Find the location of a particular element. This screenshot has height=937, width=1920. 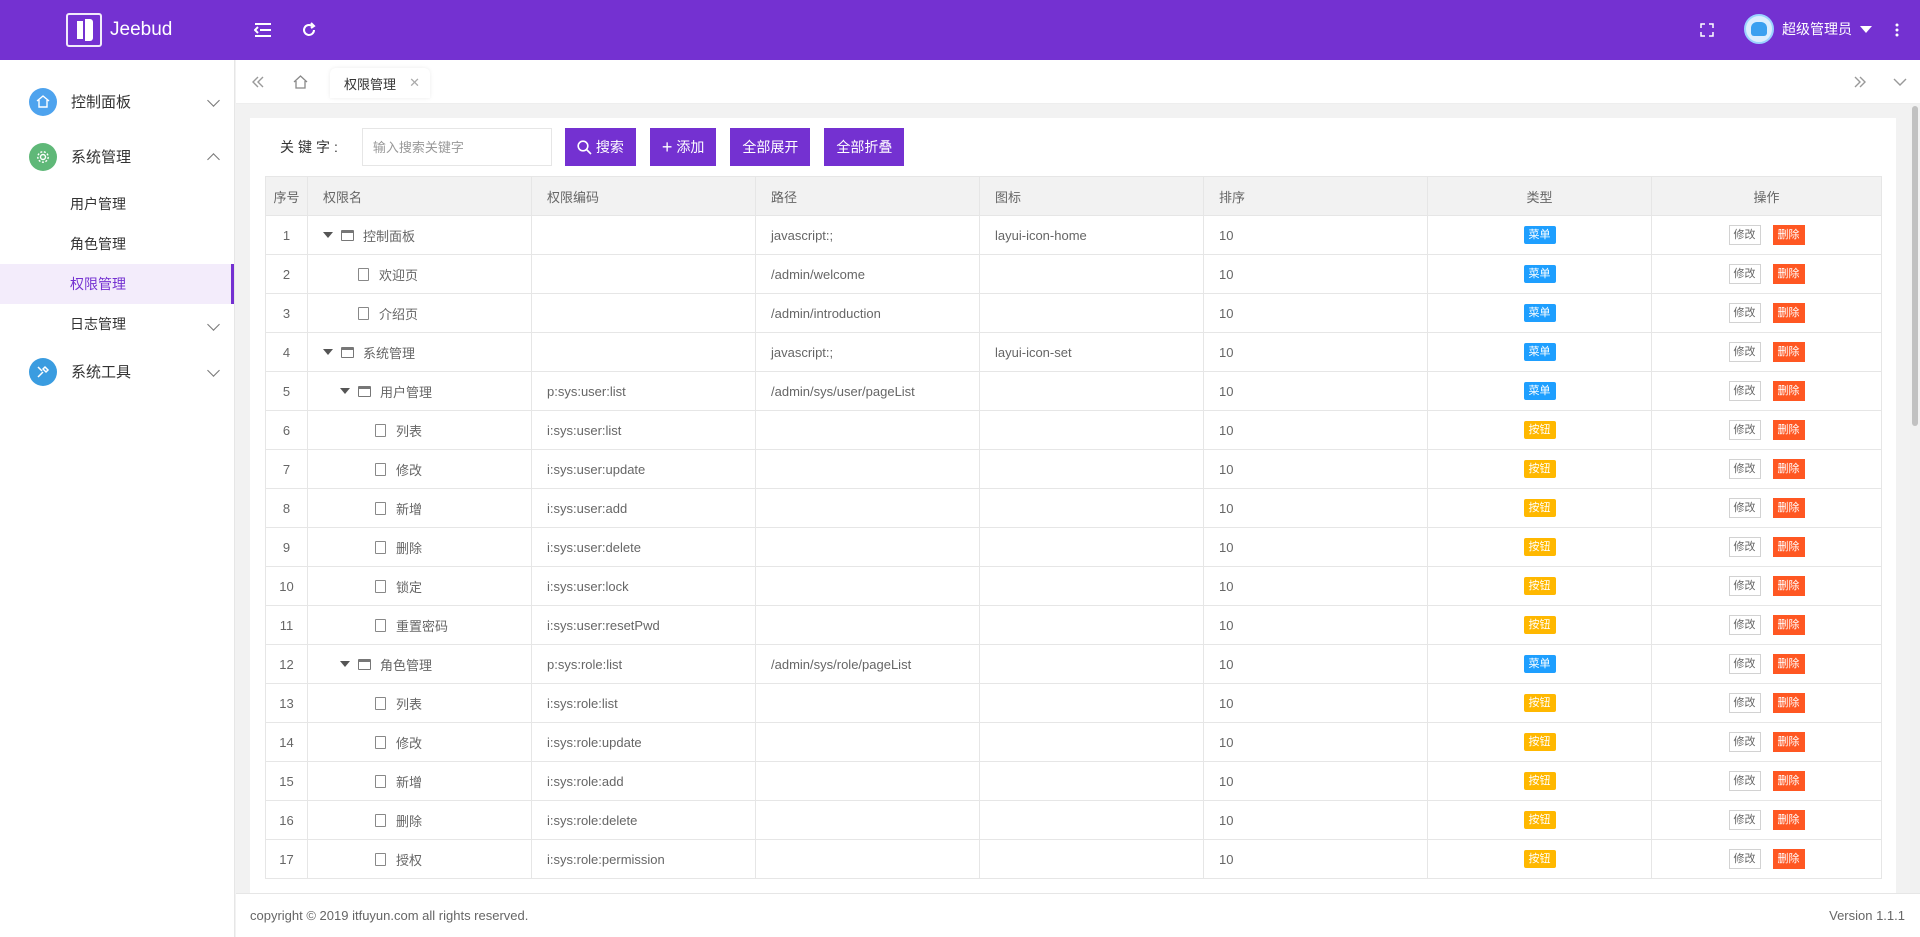

row-index: 8 is located at coordinates (286, 508).